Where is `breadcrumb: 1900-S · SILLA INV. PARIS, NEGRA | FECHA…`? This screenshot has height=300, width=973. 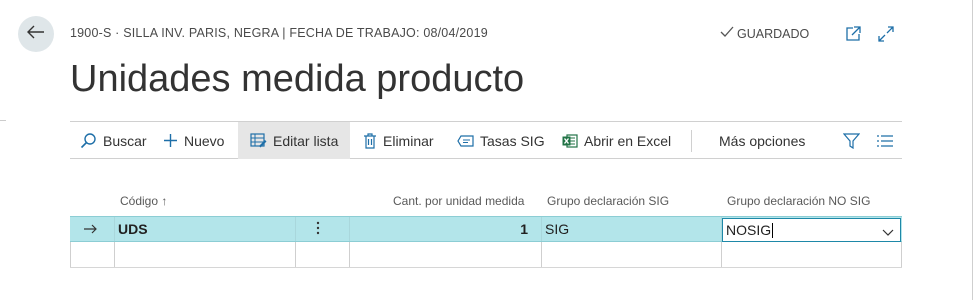
breadcrumb: 1900-S · SILLA INV. PARIS, NEGRA | FECHA… is located at coordinates (279, 33).